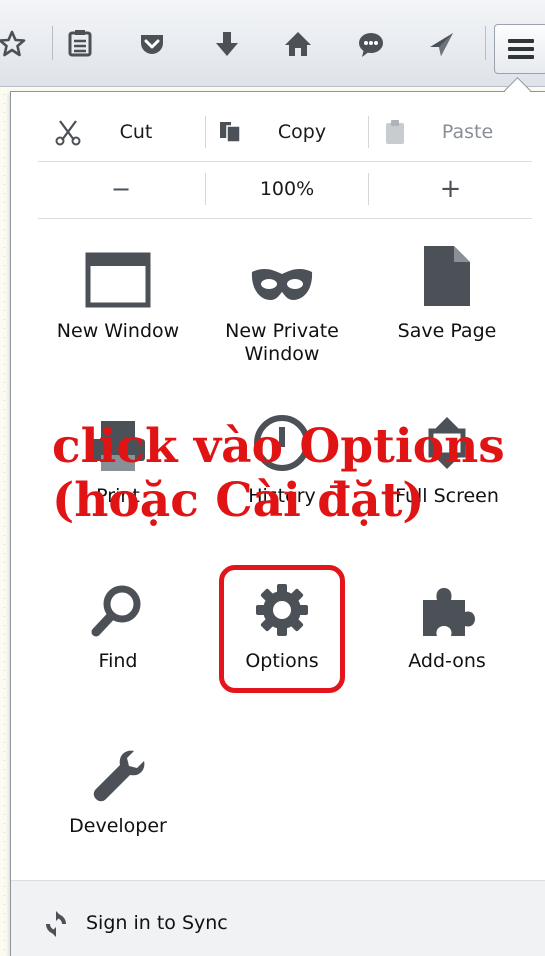 The image size is (545, 956). I want to click on clipboard-icon, so click(395, 134).